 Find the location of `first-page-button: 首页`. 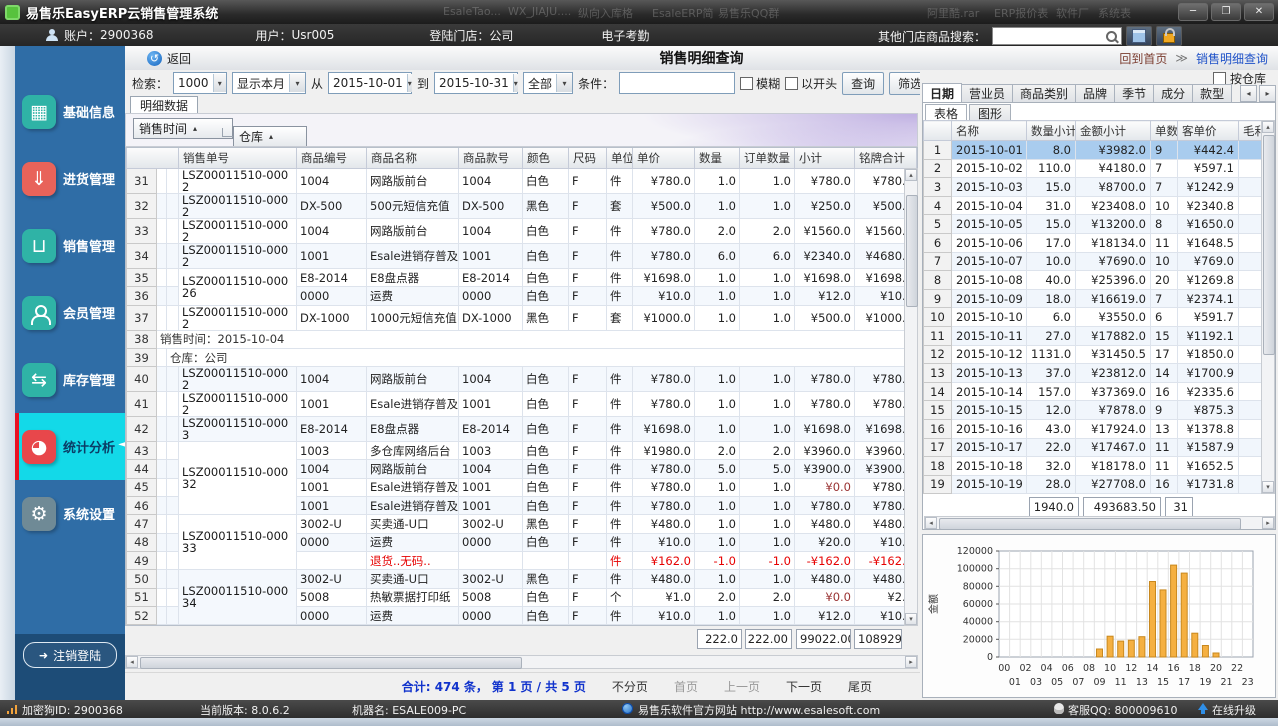

first-page-button: 首页 is located at coordinates (686, 686).